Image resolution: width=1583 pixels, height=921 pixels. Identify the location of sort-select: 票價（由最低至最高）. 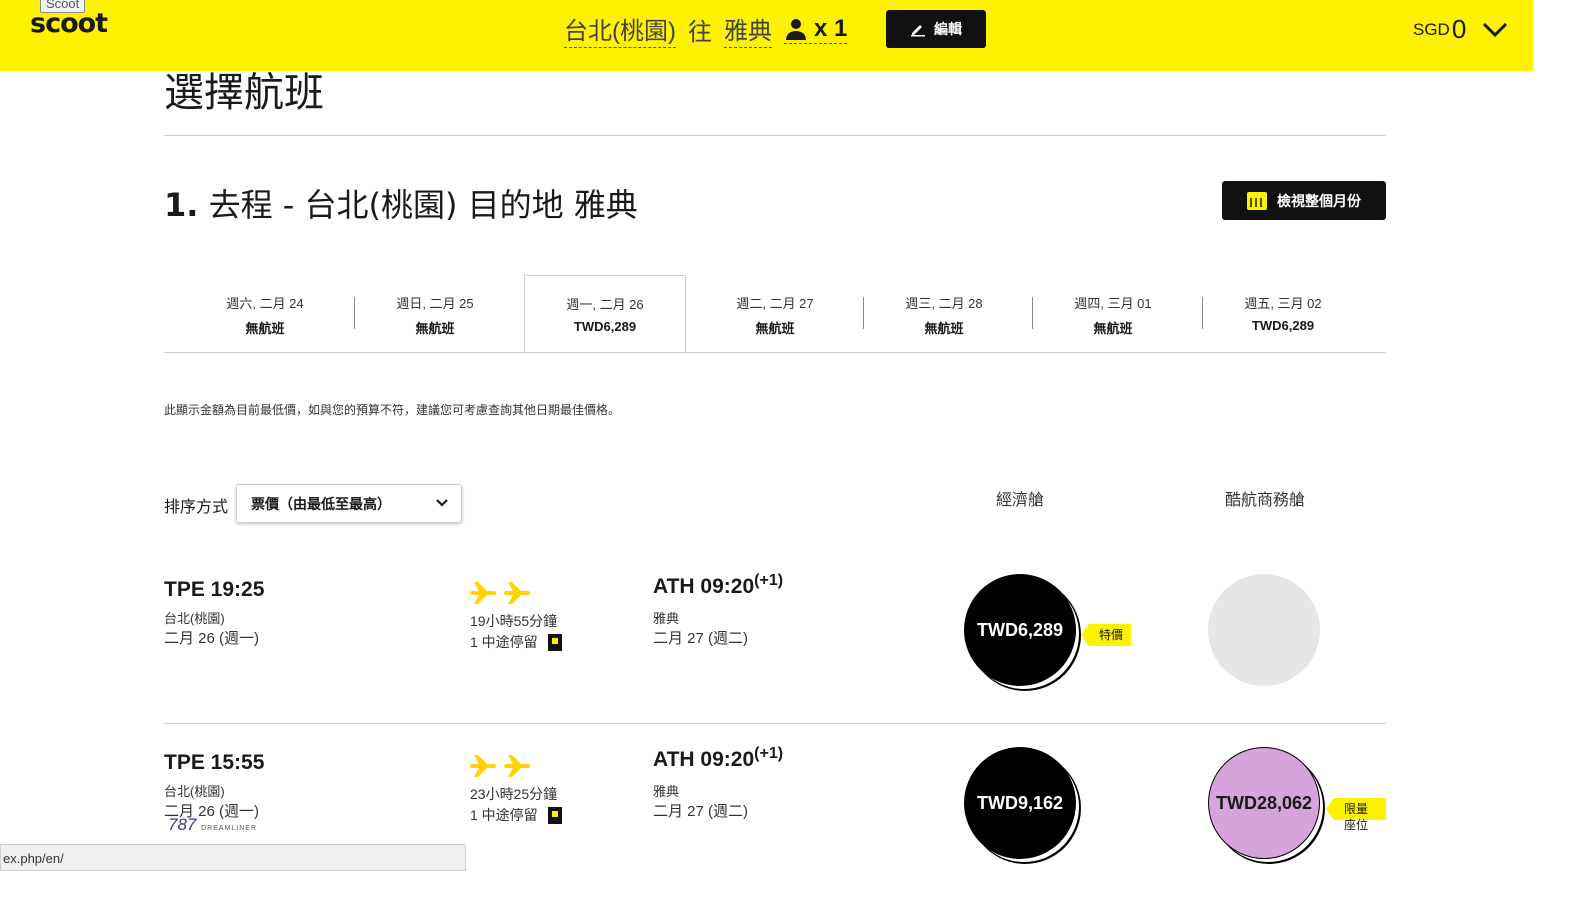
(349, 503).